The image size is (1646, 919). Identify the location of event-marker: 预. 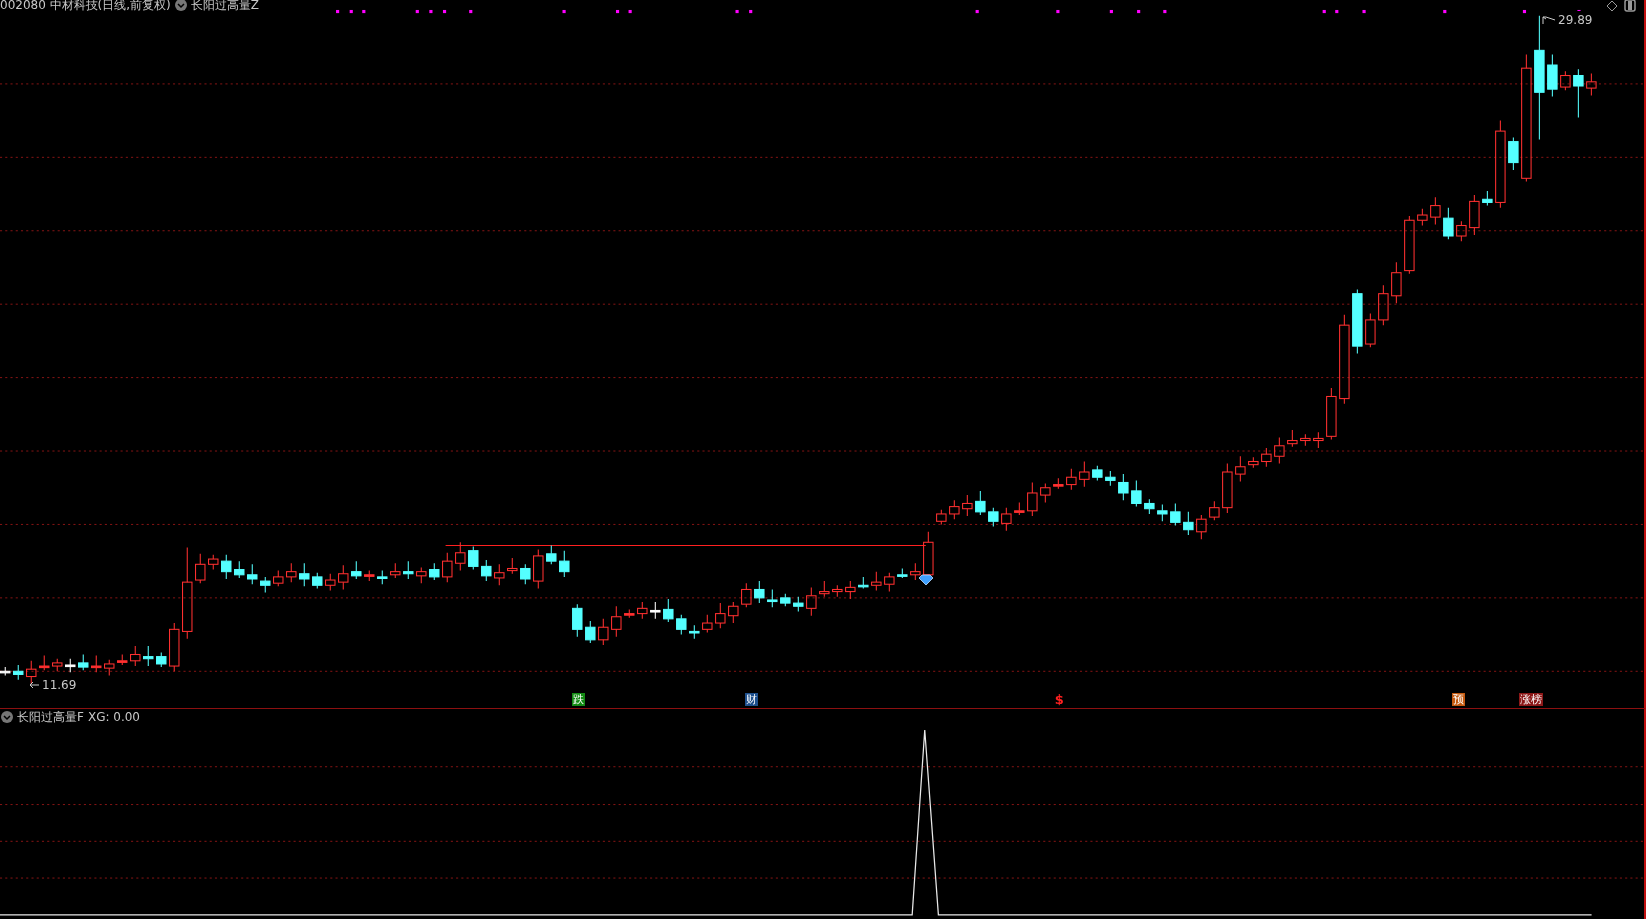
(1458, 699).